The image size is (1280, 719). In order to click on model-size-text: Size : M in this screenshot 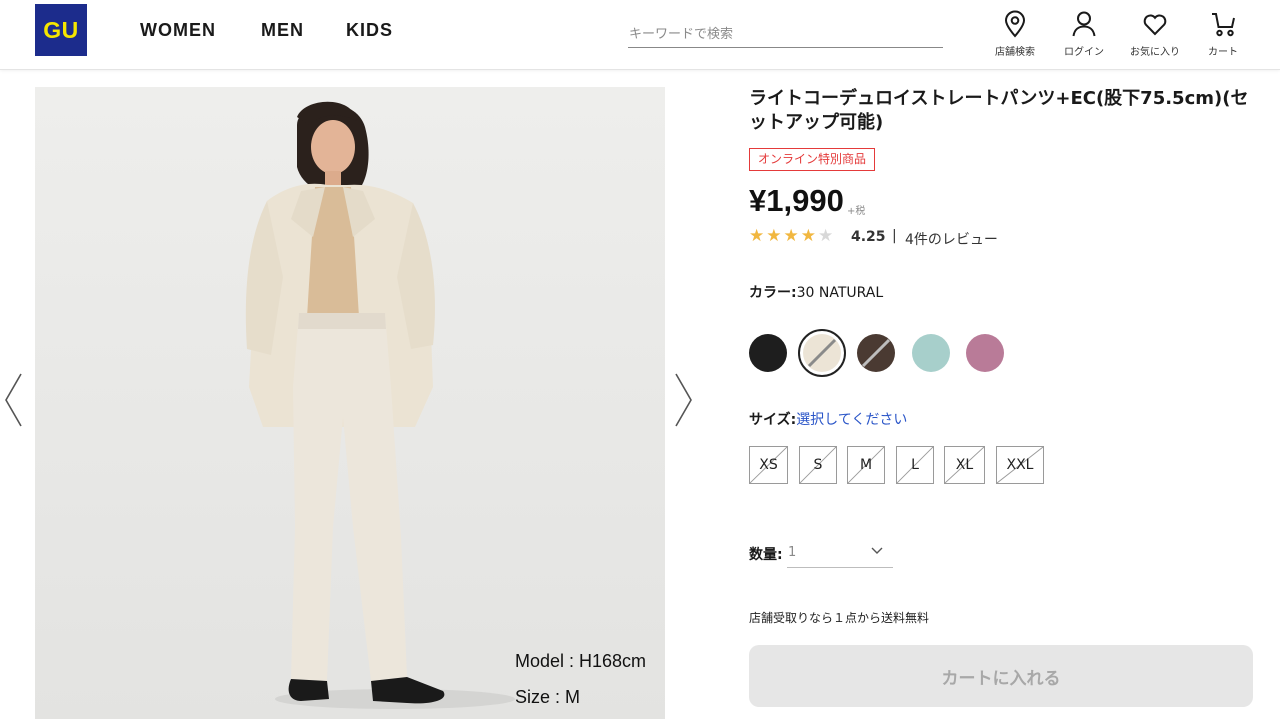, I will do `click(548, 697)`.